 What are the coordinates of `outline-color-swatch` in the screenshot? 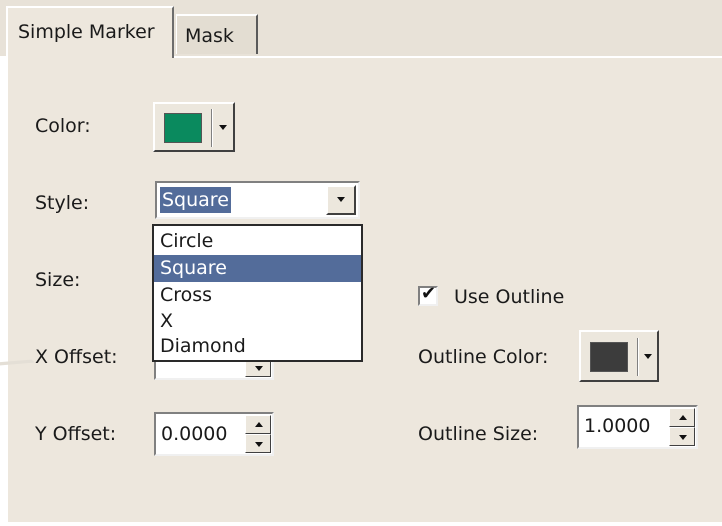 It's located at (609, 357).